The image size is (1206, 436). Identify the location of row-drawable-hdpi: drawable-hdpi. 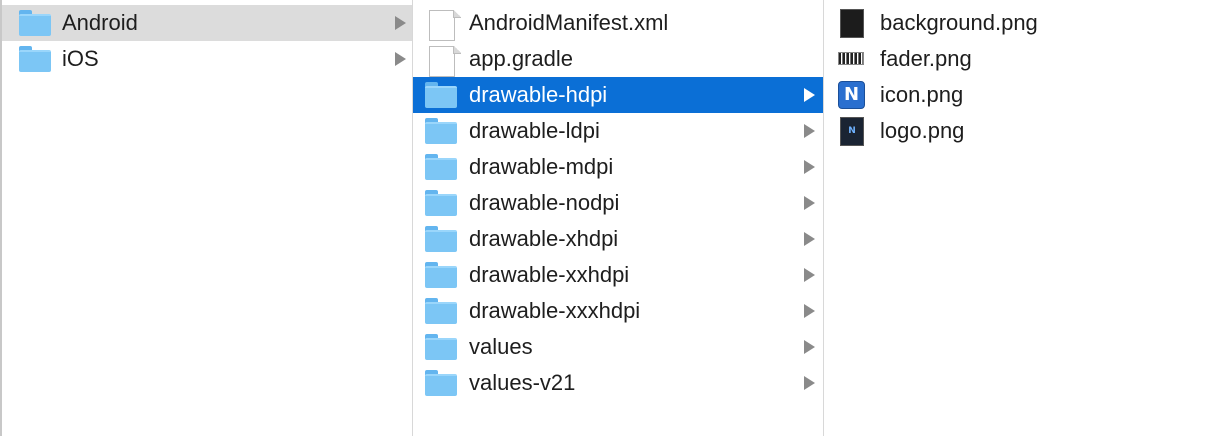
(618, 95).